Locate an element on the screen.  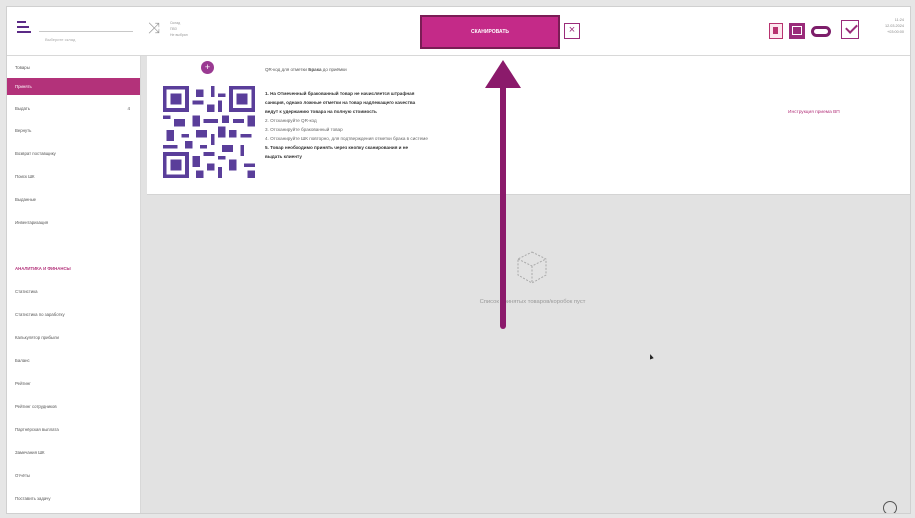
sidebar-item-remarks: Замечания ШК is located at coordinates (73, 452).